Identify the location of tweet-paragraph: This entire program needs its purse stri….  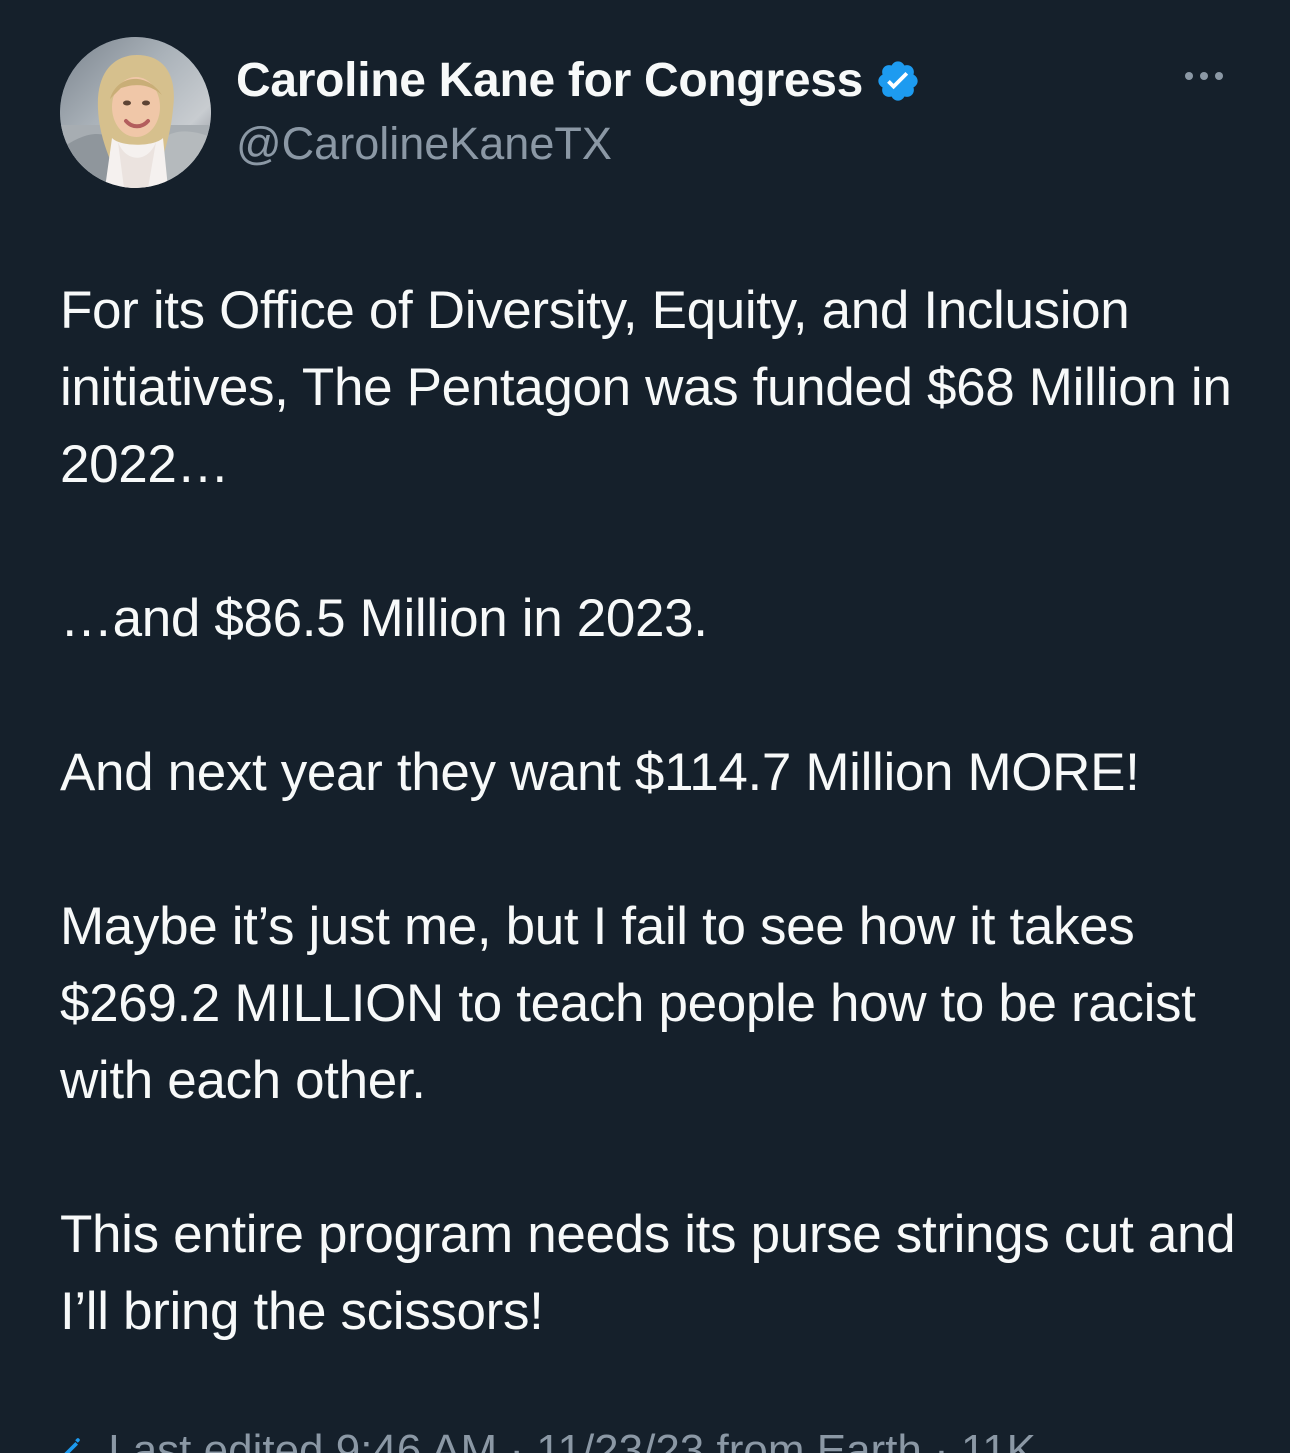
(648, 1273).